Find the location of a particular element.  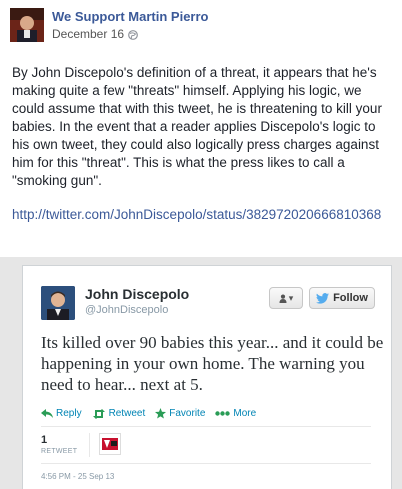

favorite-action: Favorite is located at coordinates (180, 413).